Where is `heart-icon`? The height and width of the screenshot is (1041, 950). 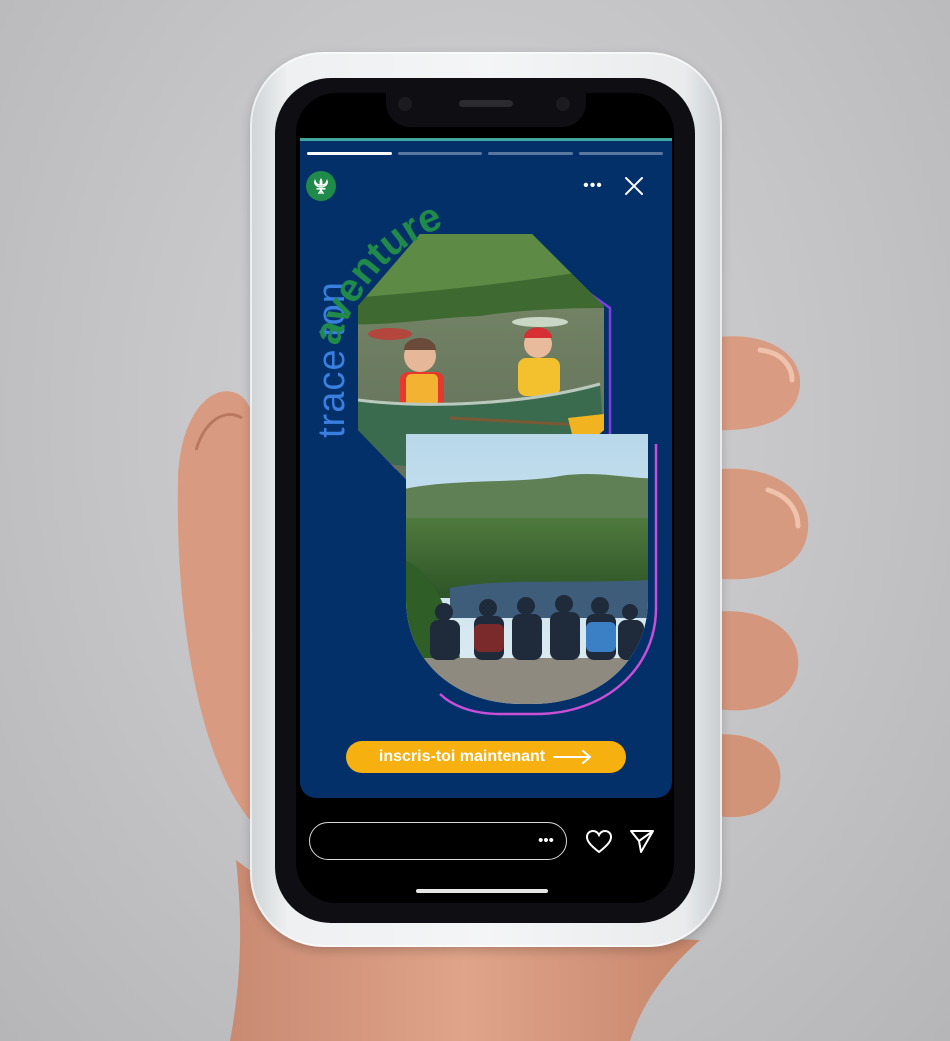 heart-icon is located at coordinates (599, 841).